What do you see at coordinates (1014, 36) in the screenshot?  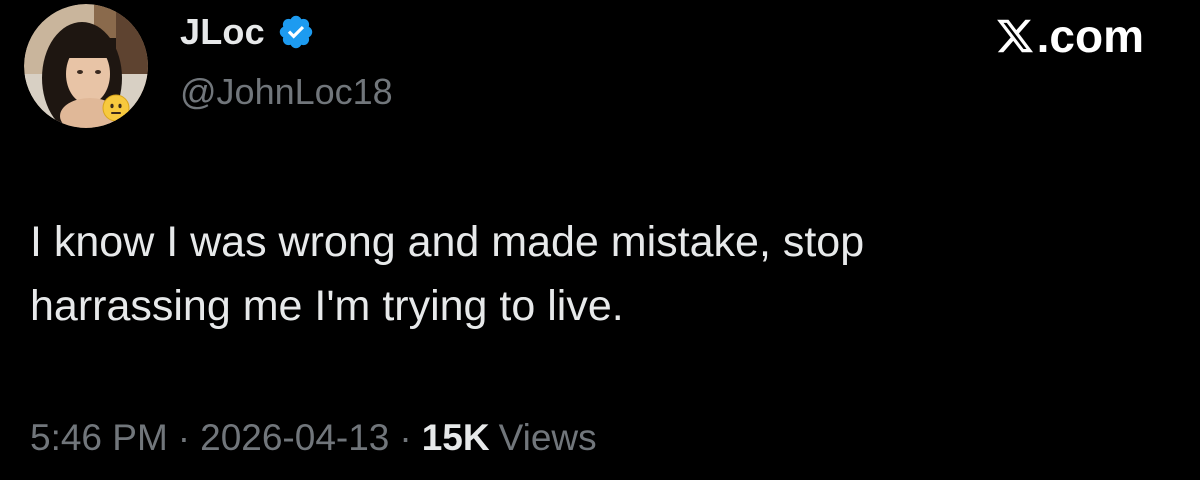 I see `x-logo-icon` at bounding box center [1014, 36].